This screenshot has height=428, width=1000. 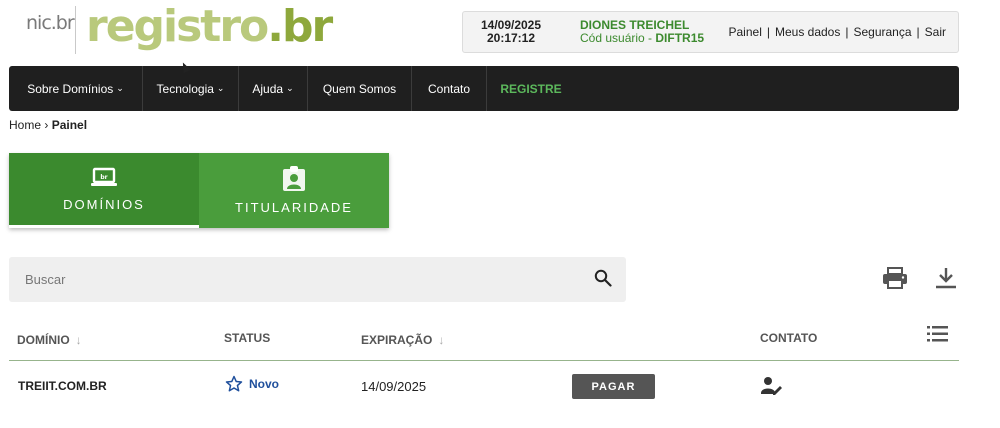 I want to click on session-time: 20:17:12, so click(x=511, y=38).